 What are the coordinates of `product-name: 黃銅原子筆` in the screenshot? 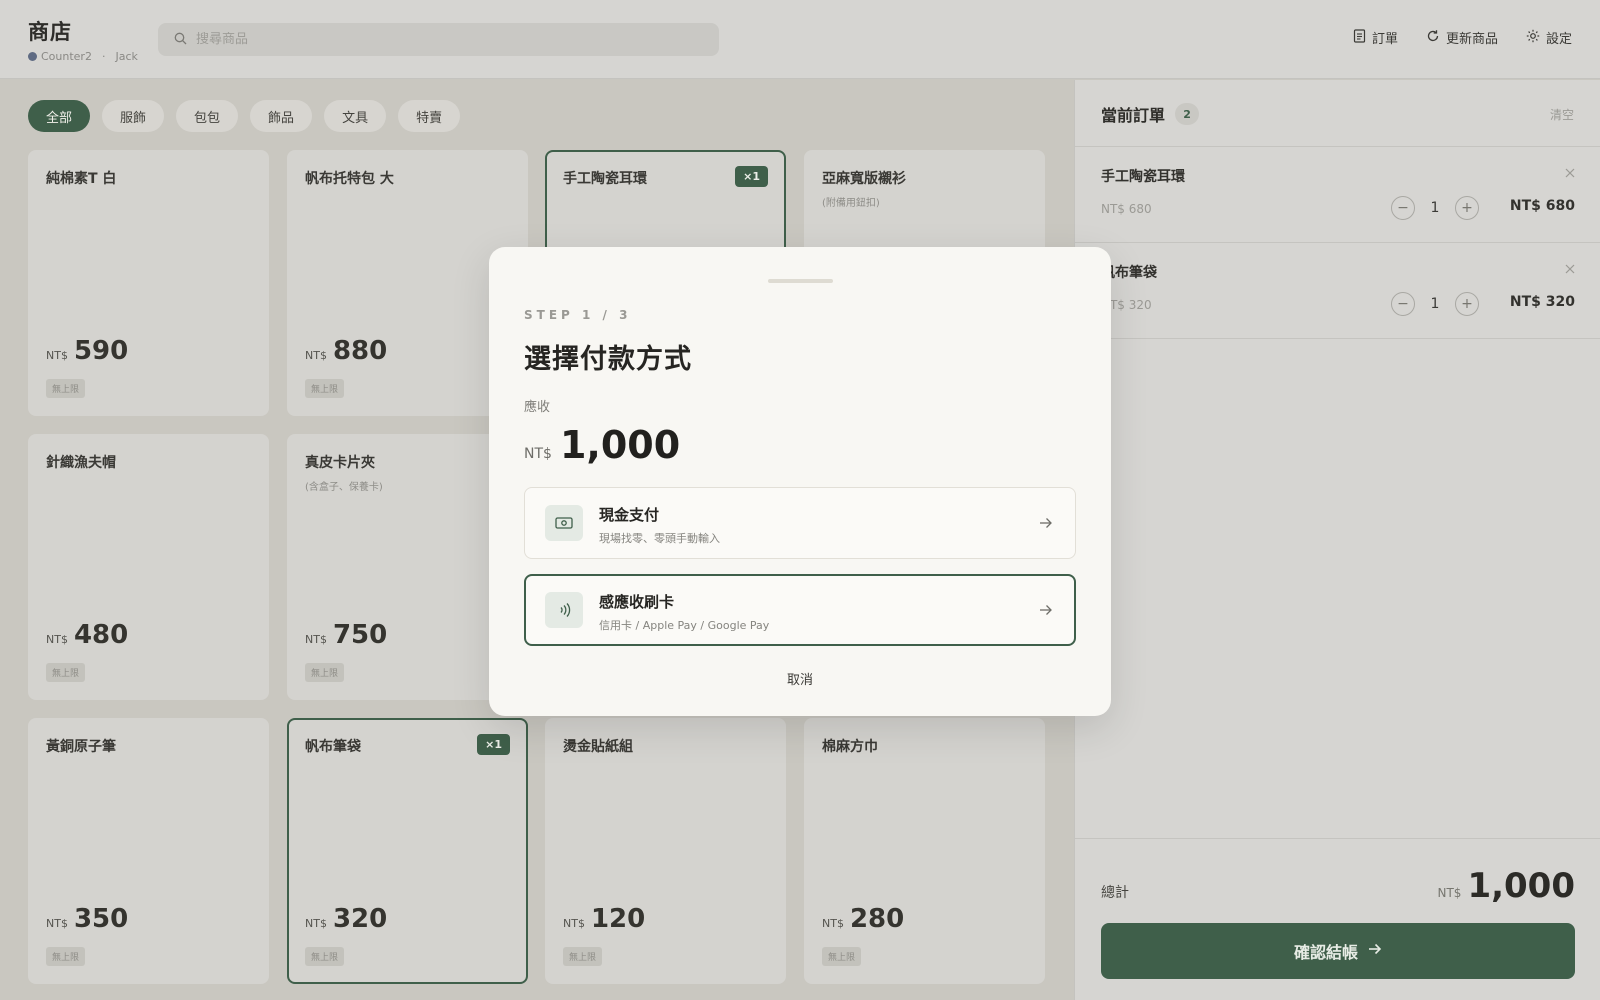 It's located at (81, 747).